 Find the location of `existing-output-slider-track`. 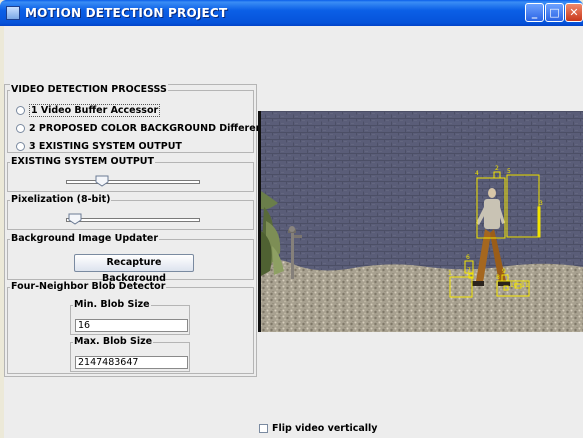

existing-output-slider-track is located at coordinates (133, 182).